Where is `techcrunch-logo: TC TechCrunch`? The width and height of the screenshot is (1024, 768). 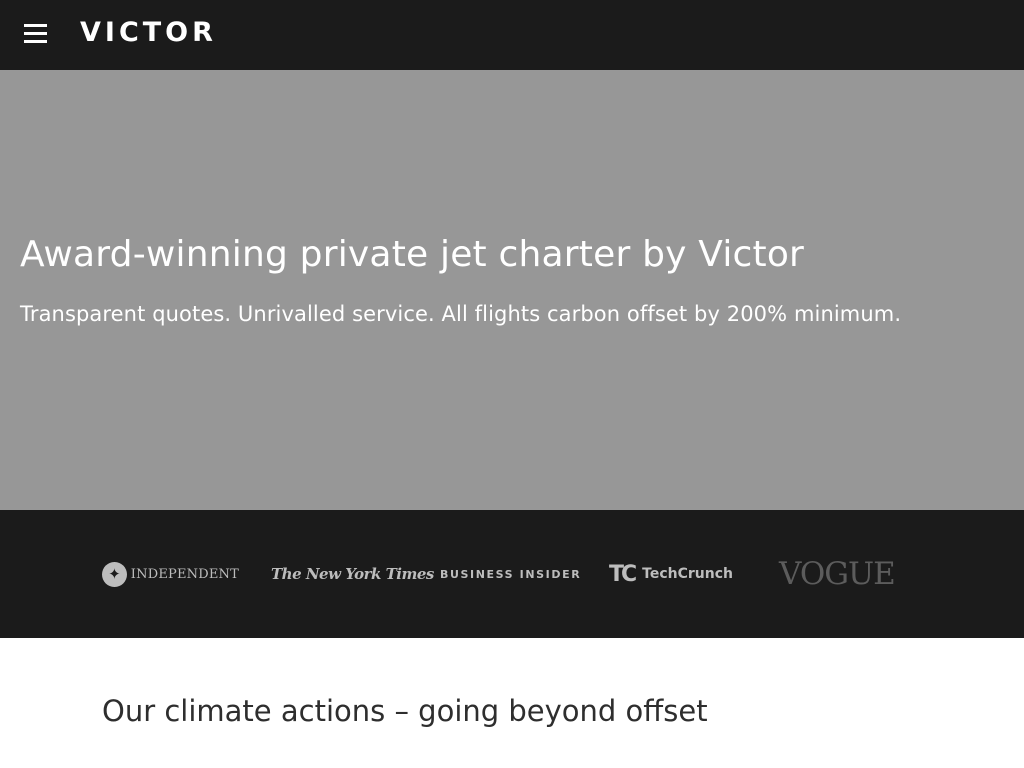
techcrunch-logo: TC TechCrunch is located at coordinates (677, 574).